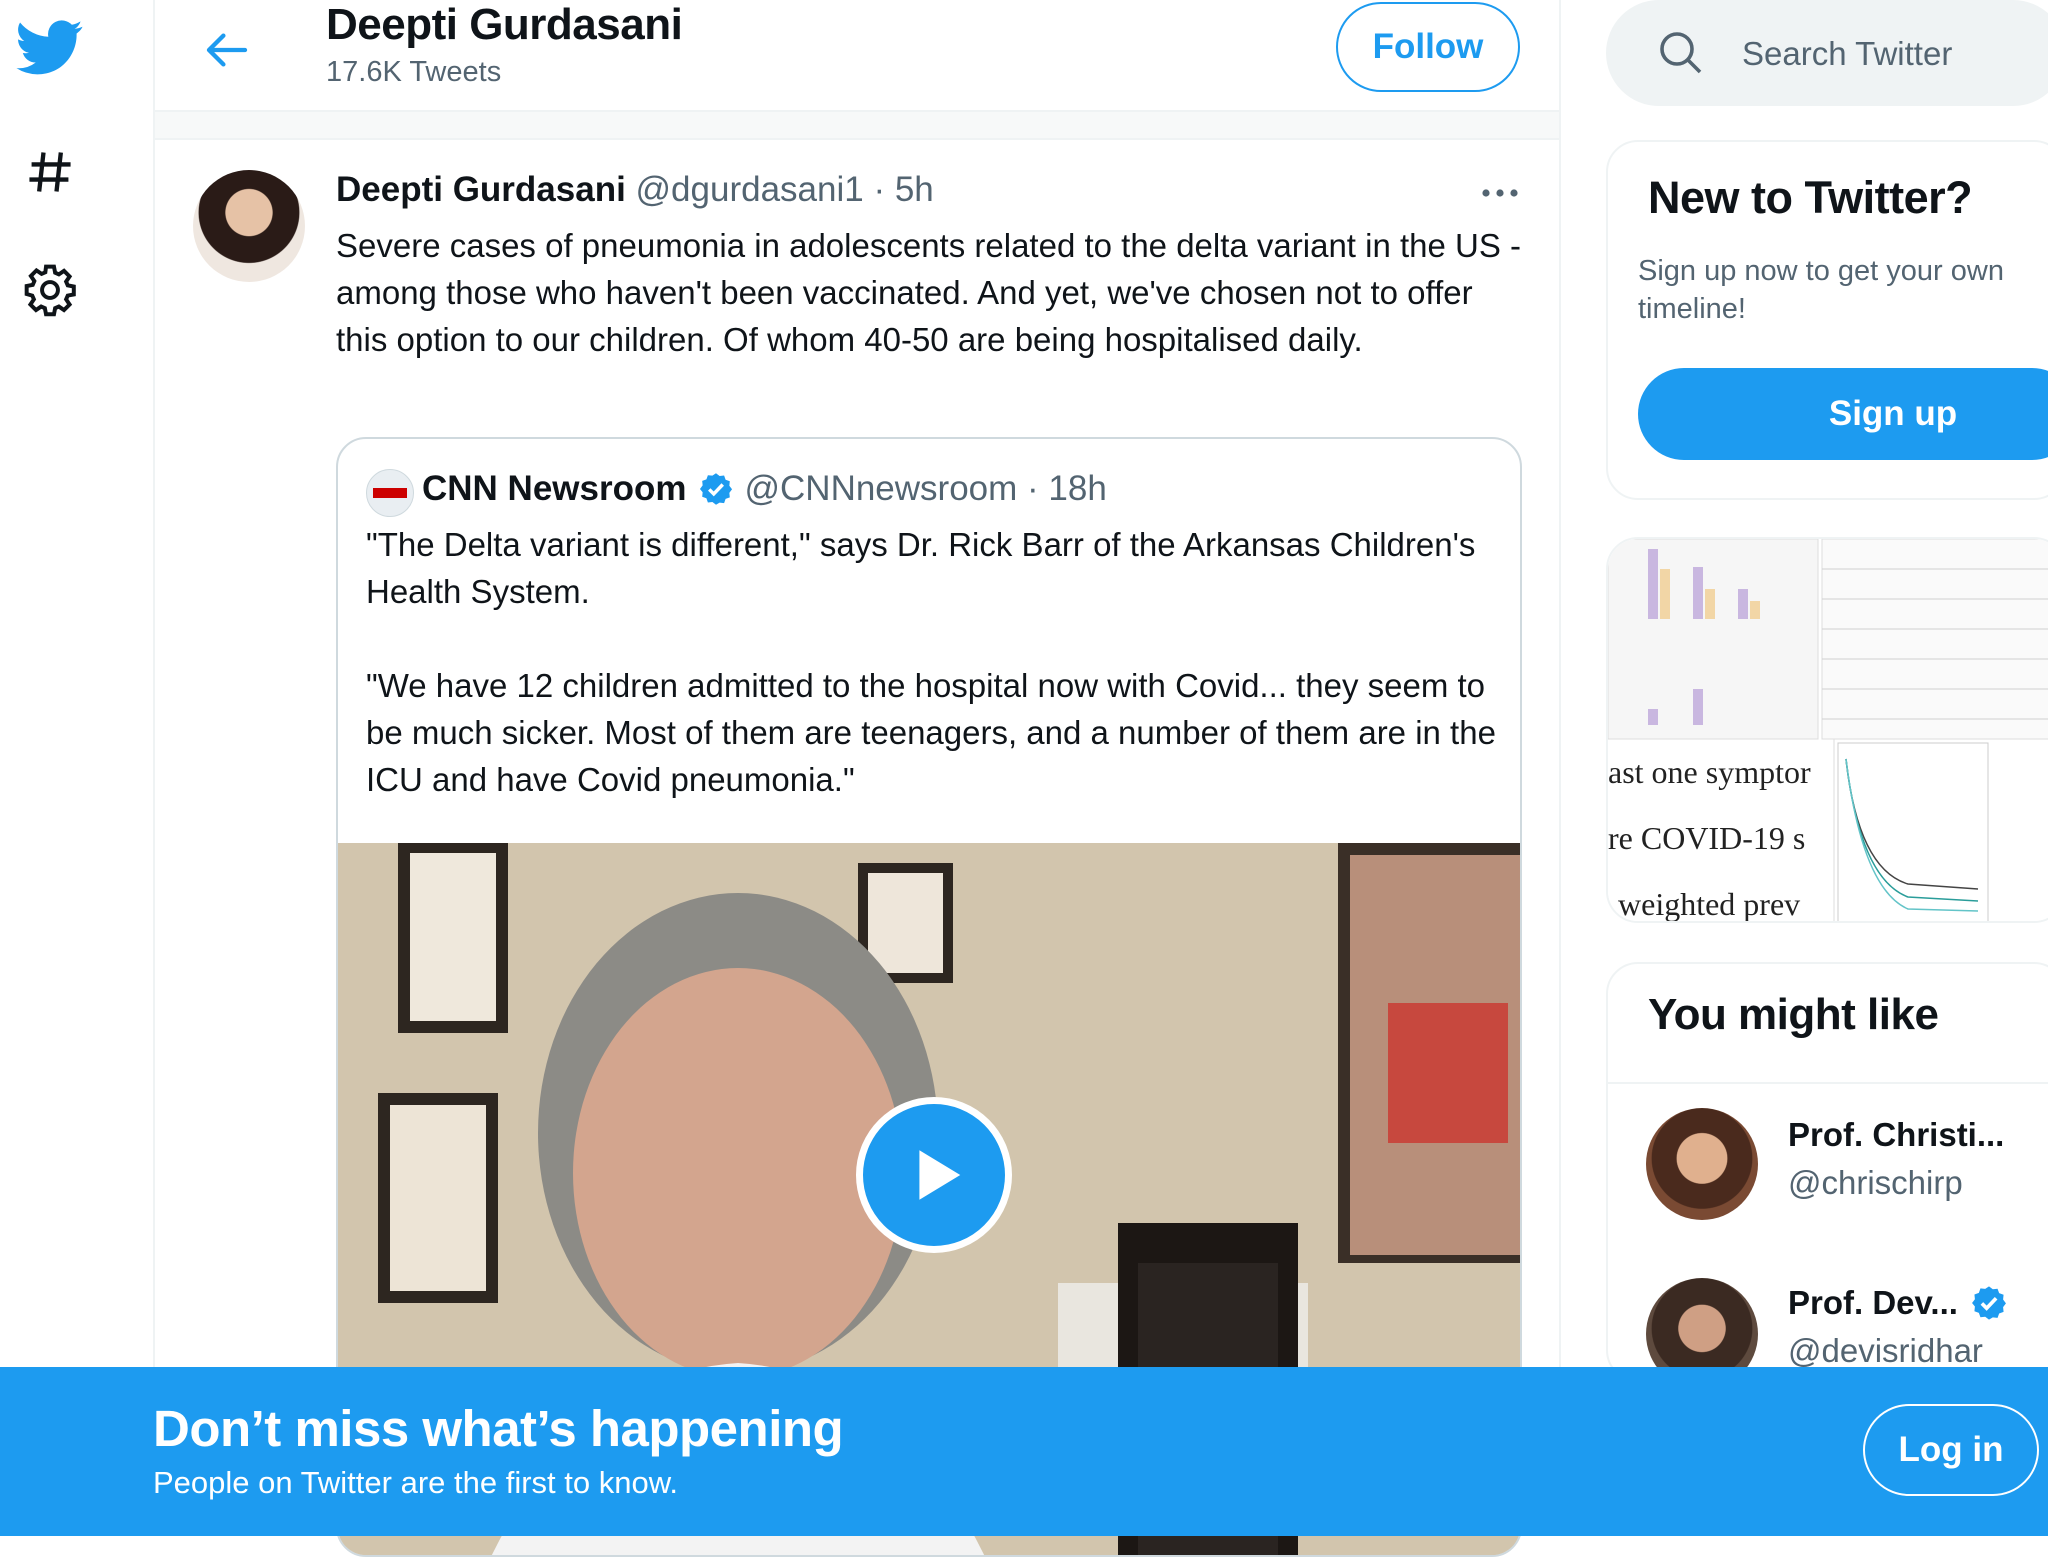  What do you see at coordinates (857, 56) in the screenshot?
I see `profile-header: Deepti Gurdasani 17.6K Tweets Follow` at bounding box center [857, 56].